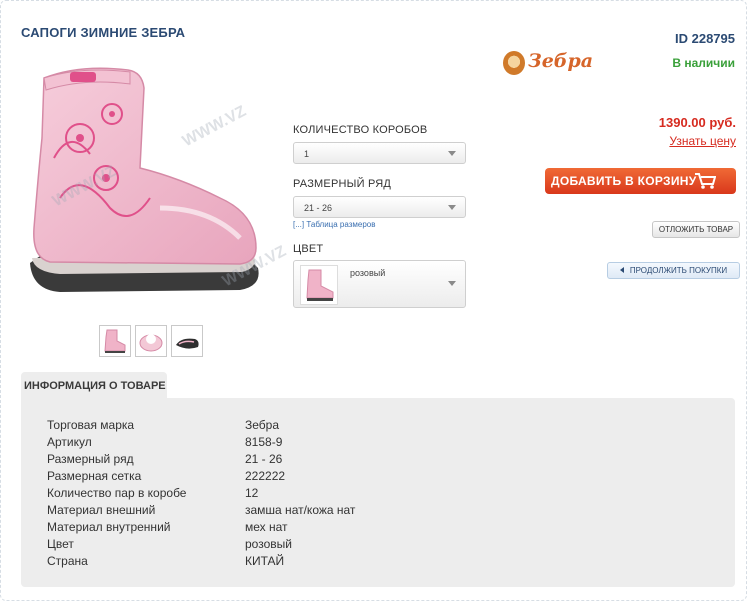  I want to click on spec-row: Материал внешний замша нат/кожа нат, so click(347, 511).